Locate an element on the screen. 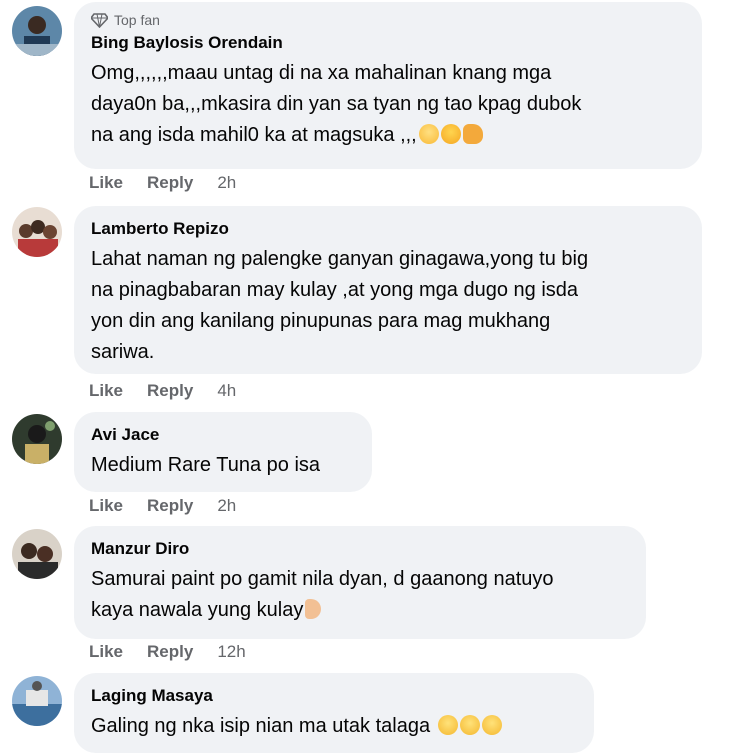  victory-hand-emoji-icon is located at coordinates (313, 609).